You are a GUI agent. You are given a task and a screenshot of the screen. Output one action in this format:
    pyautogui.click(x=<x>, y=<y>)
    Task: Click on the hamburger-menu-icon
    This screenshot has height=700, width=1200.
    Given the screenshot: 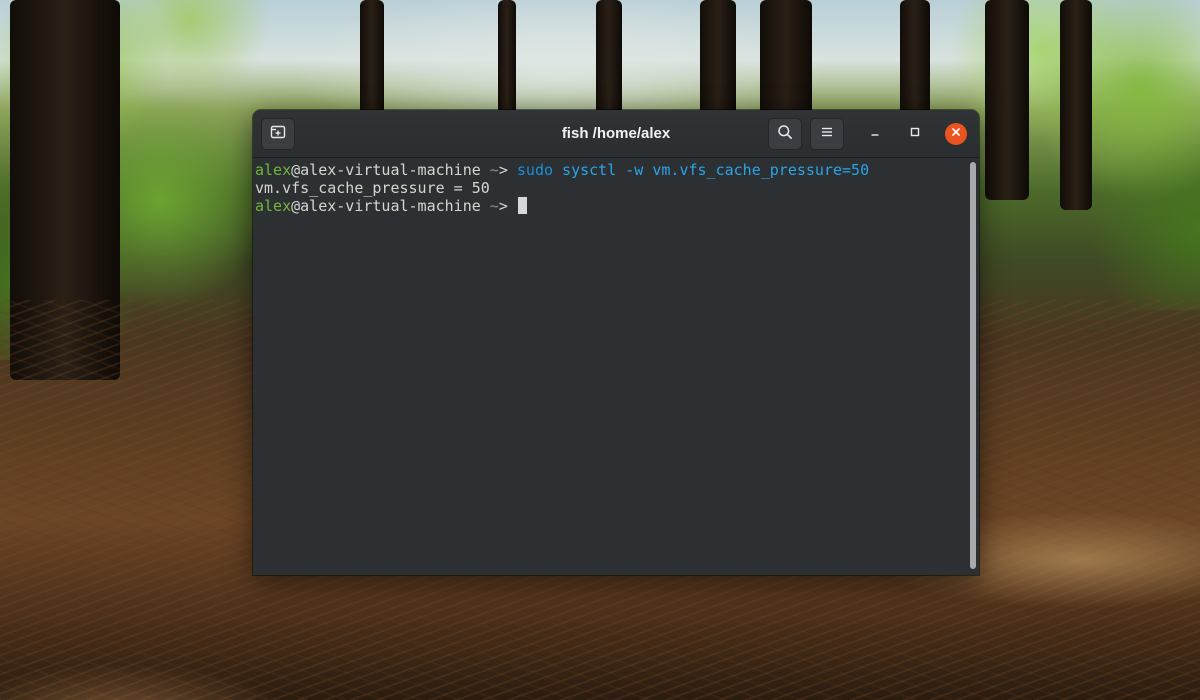 What is the action you would take?
    pyautogui.click(x=827, y=134)
    